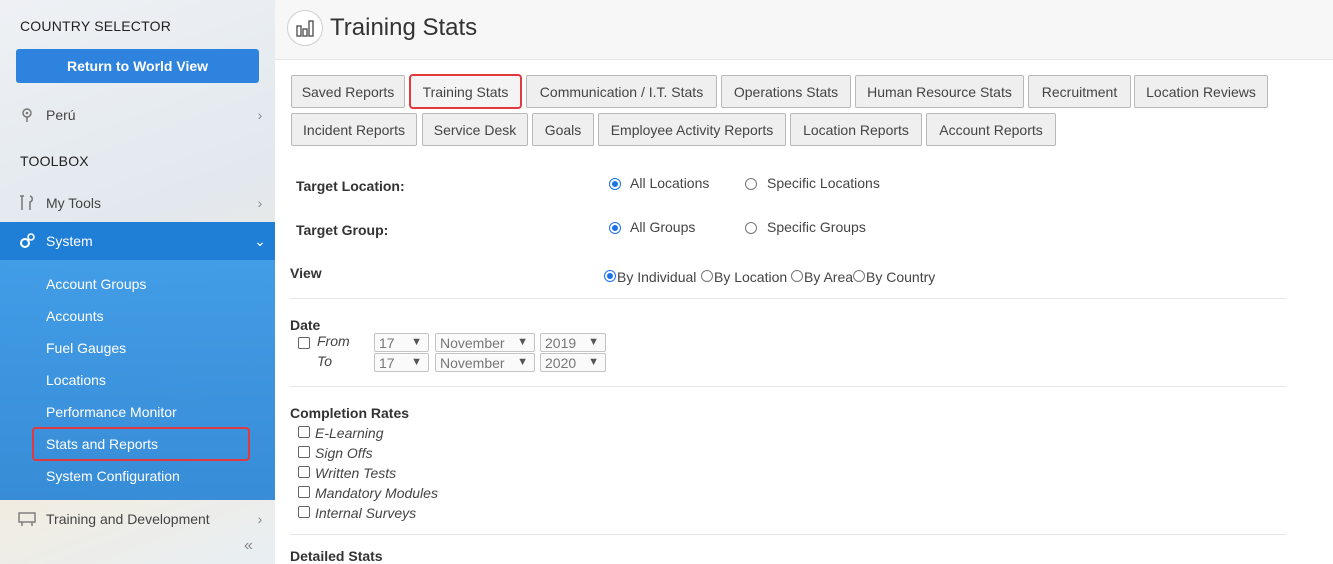 The width and height of the screenshot is (1333, 564). What do you see at coordinates (304, 492) in the screenshot?
I see `mandatory-modules-checkbox` at bounding box center [304, 492].